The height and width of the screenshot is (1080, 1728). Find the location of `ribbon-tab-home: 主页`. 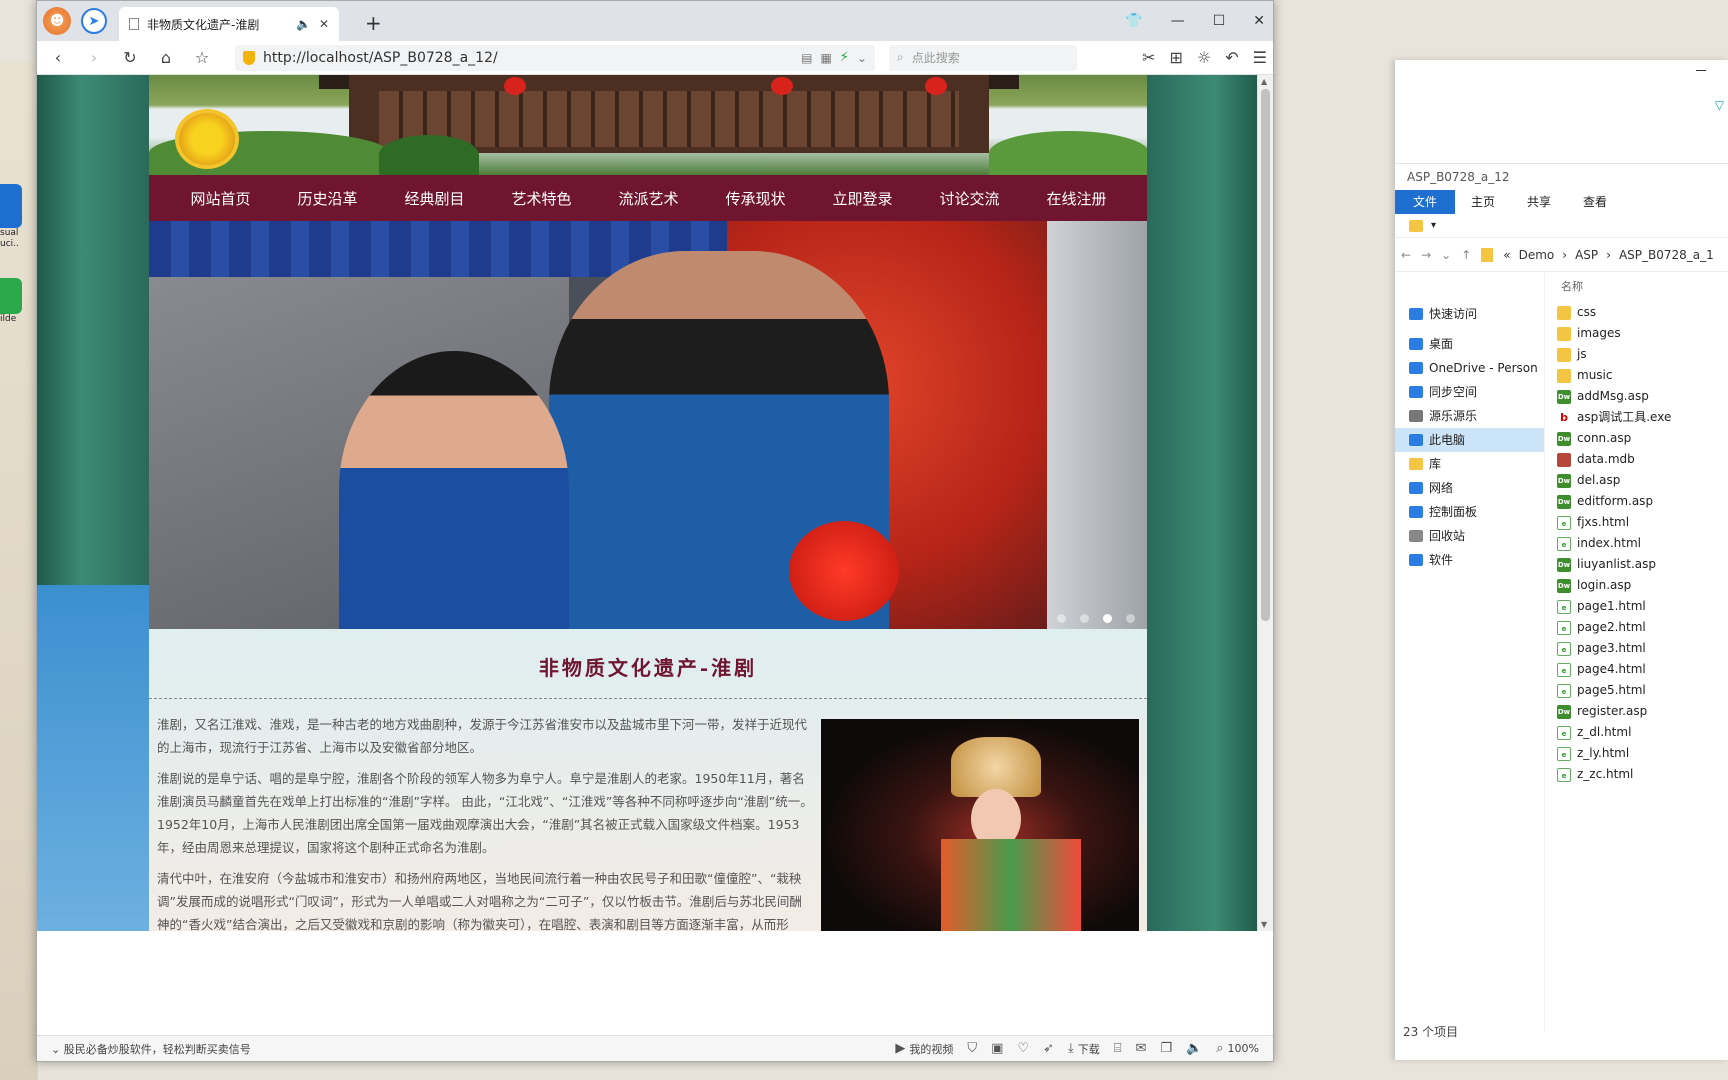

ribbon-tab-home: 主页 is located at coordinates (1483, 202).